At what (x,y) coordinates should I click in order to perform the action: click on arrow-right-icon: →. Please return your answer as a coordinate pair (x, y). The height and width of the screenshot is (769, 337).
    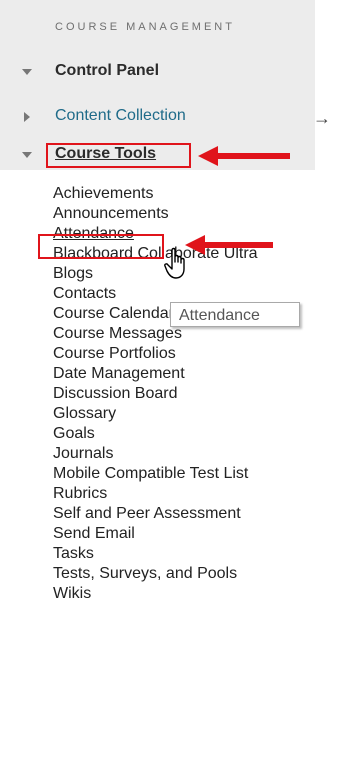
    Looking at the image, I should click on (322, 118).